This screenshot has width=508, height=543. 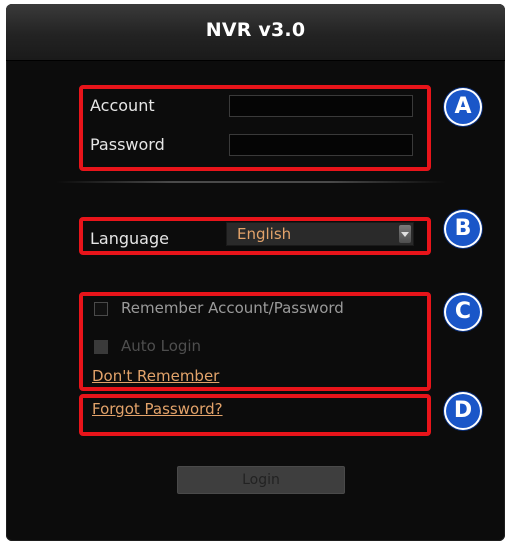 What do you see at coordinates (255, 415) in the screenshot?
I see `callout-box-forgot` at bounding box center [255, 415].